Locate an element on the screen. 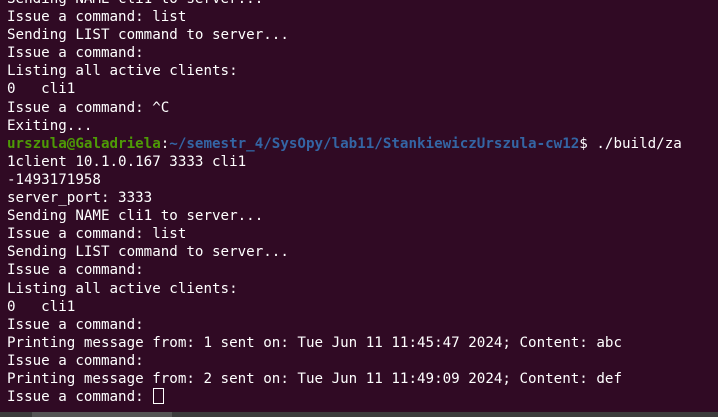  taskbar-strip is located at coordinates (359, 414).